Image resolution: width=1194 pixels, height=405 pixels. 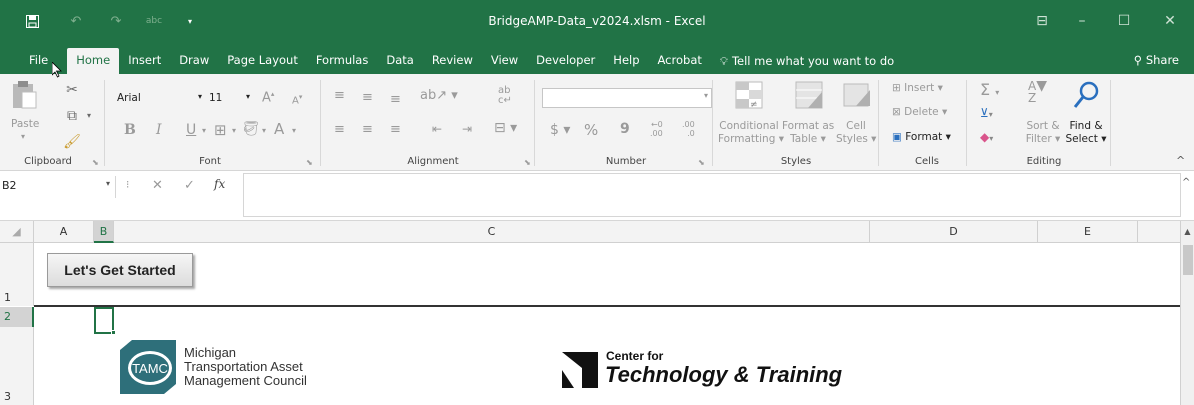 I want to click on select-all-icon: ◢, so click(x=17, y=232).